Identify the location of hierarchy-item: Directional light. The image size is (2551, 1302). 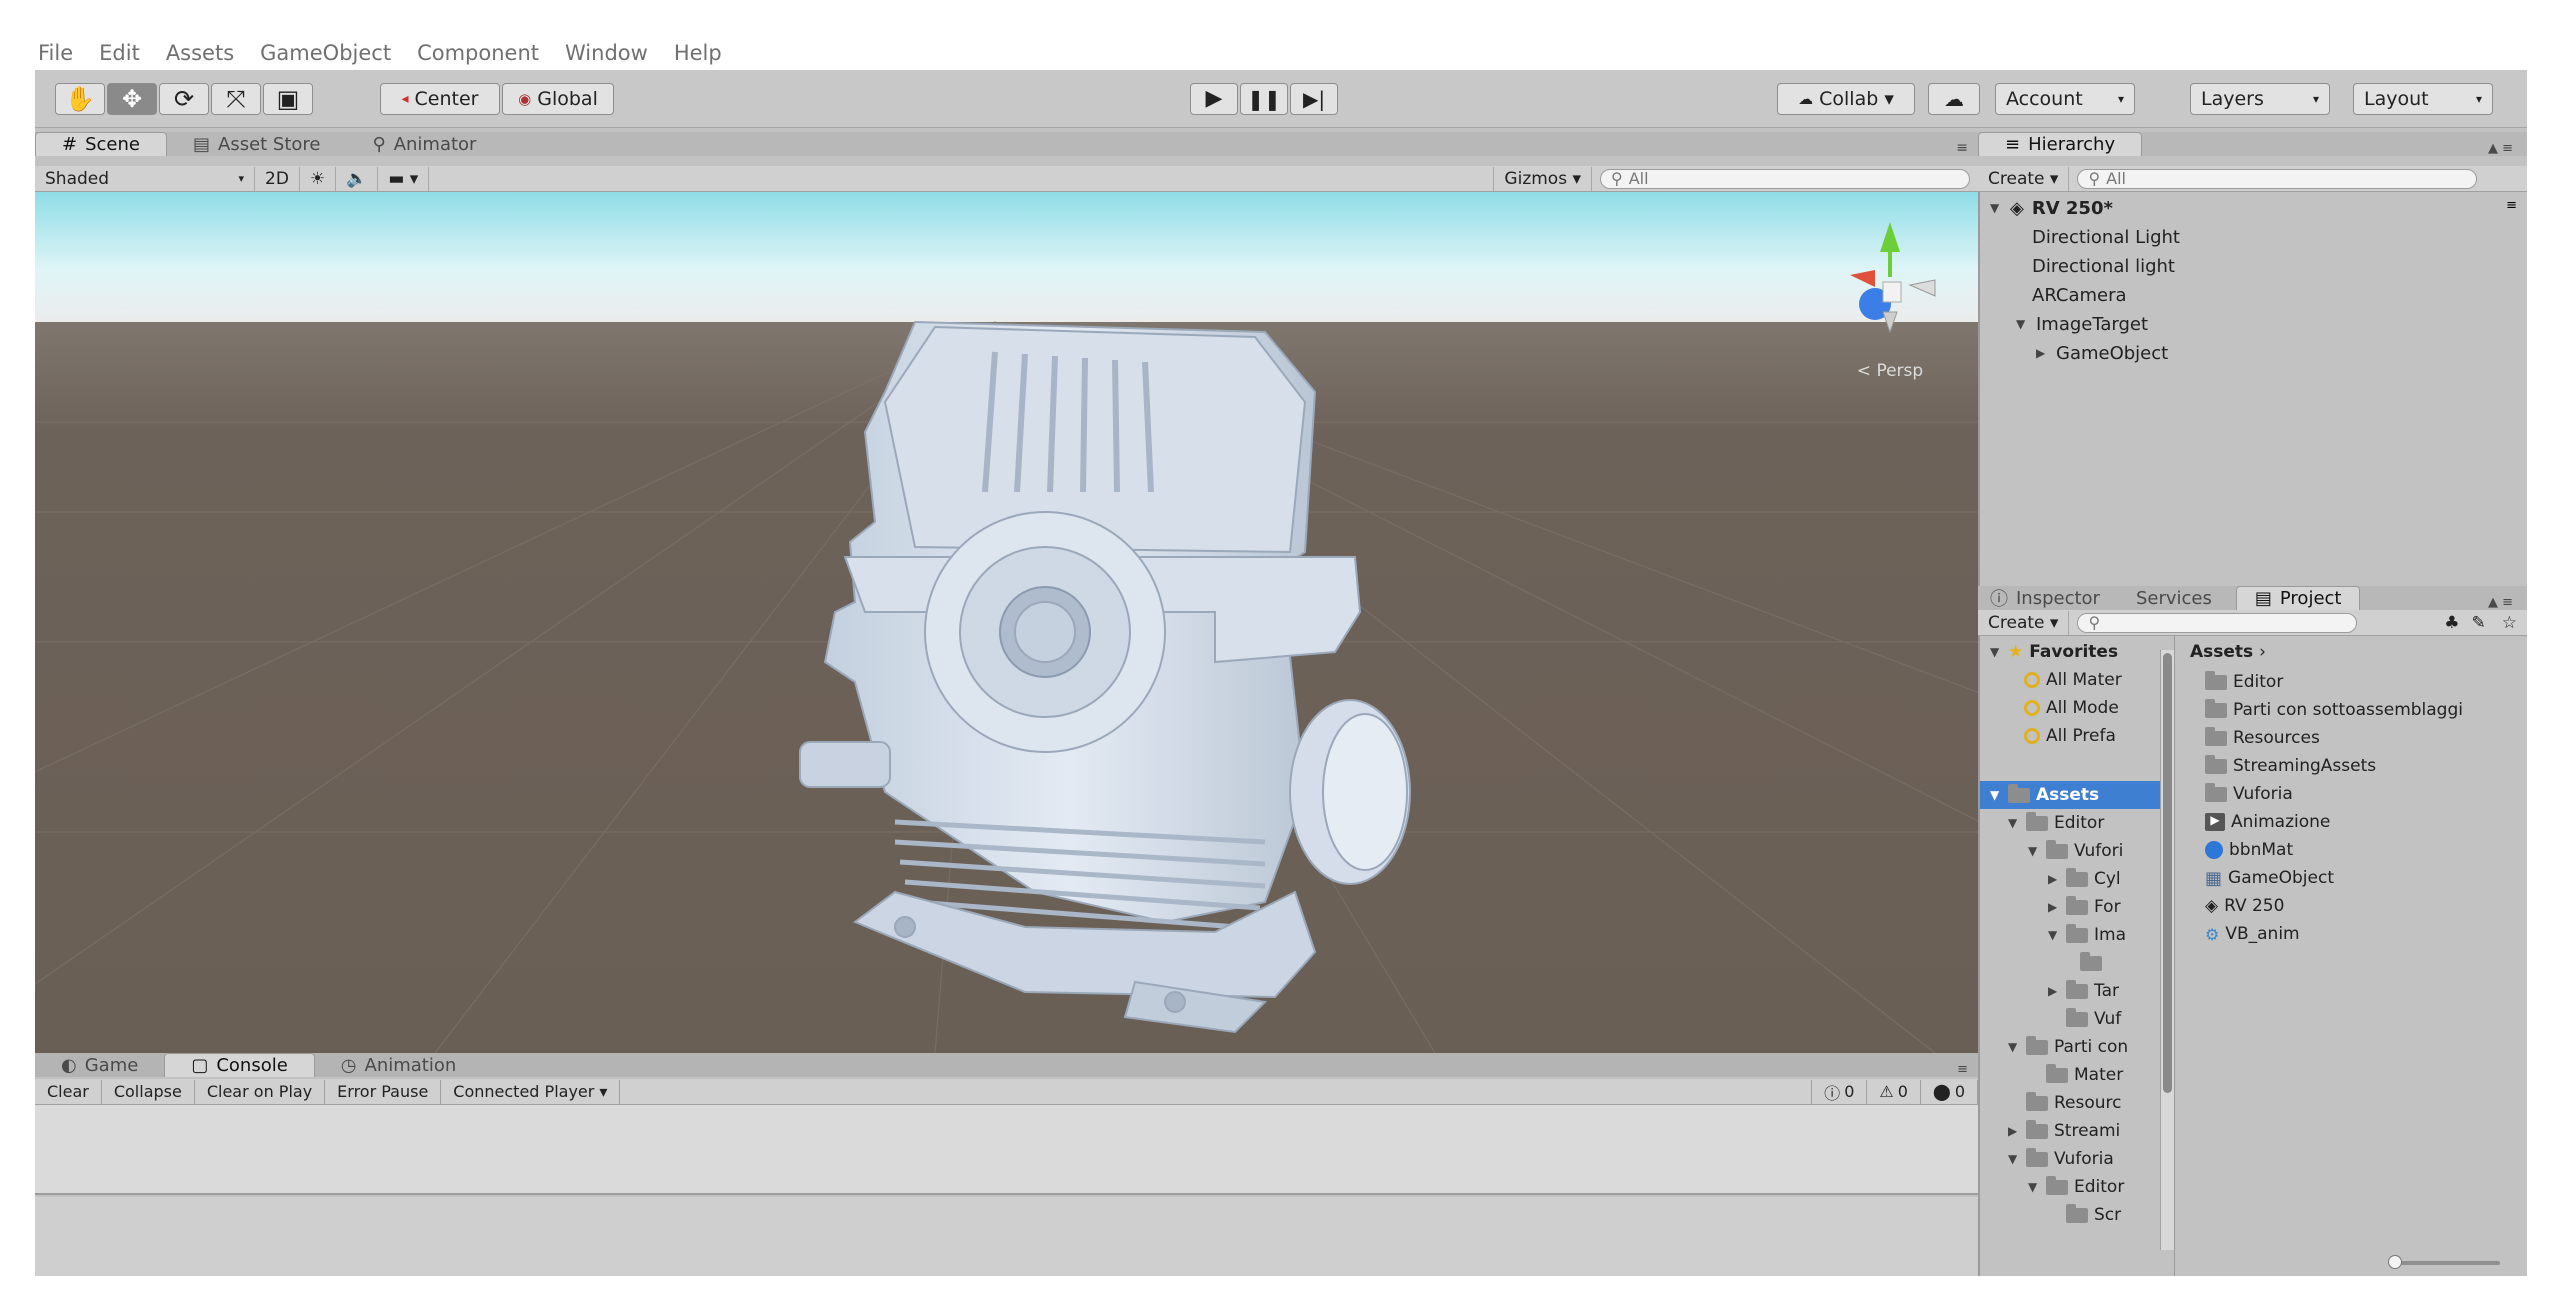
(2103, 266).